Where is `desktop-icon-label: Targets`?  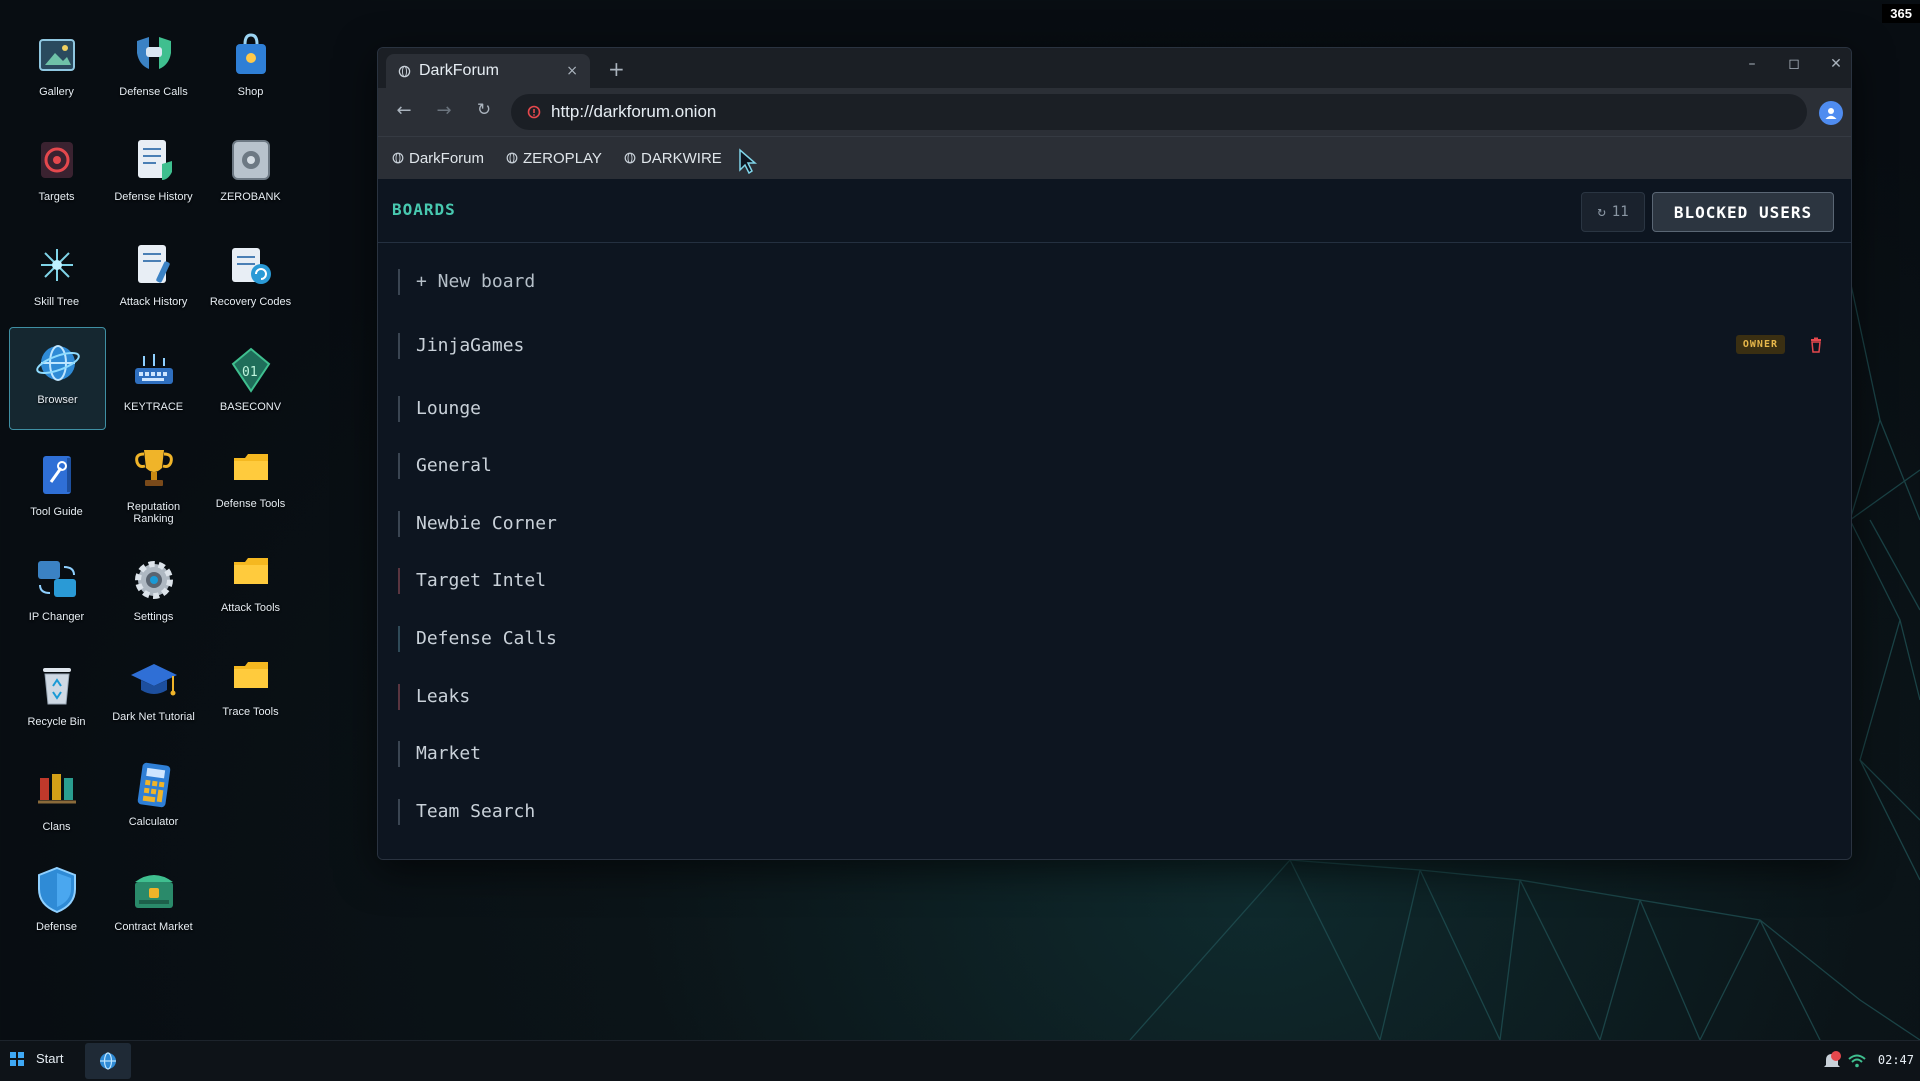
desktop-icon-label: Targets is located at coordinates (56, 197).